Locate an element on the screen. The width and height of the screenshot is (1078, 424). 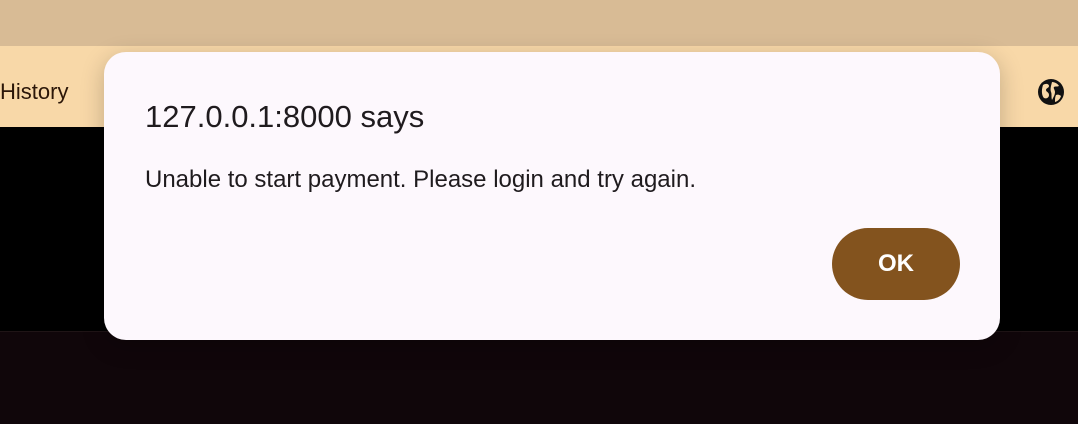
globe-icon is located at coordinates (1051, 92).